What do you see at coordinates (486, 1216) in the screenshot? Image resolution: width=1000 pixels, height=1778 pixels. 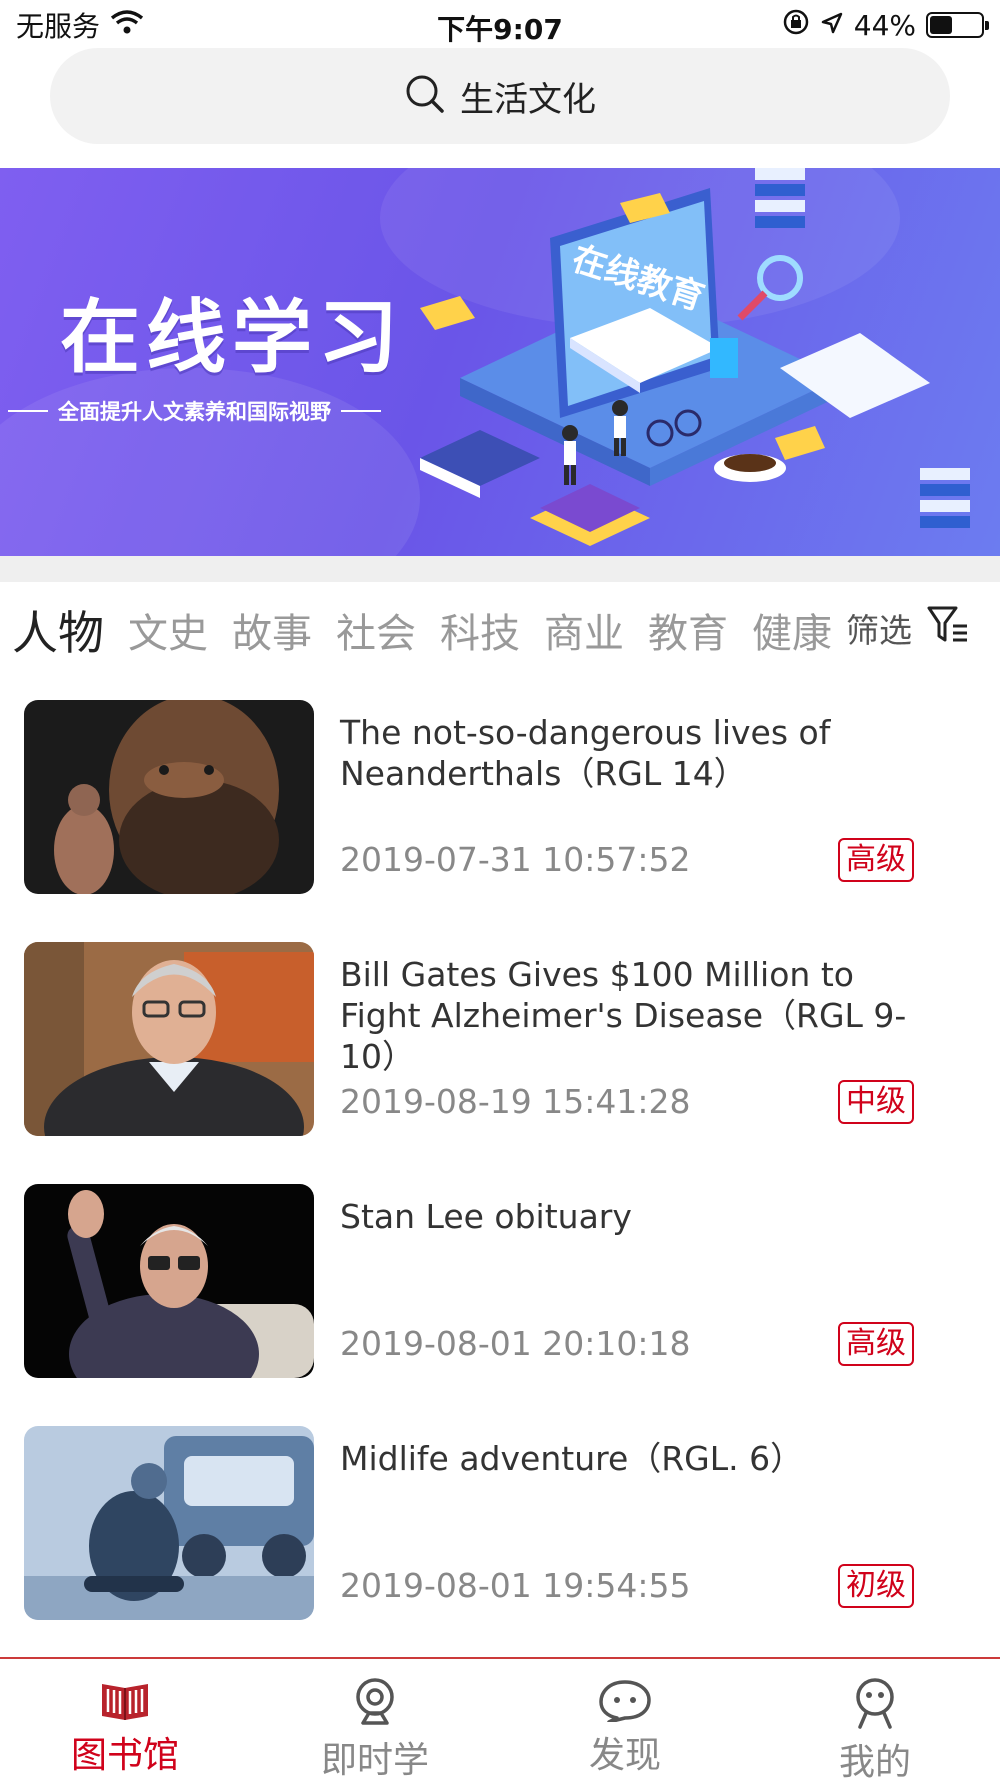 I see `article-title: Stan Lee obituary` at bounding box center [486, 1216].